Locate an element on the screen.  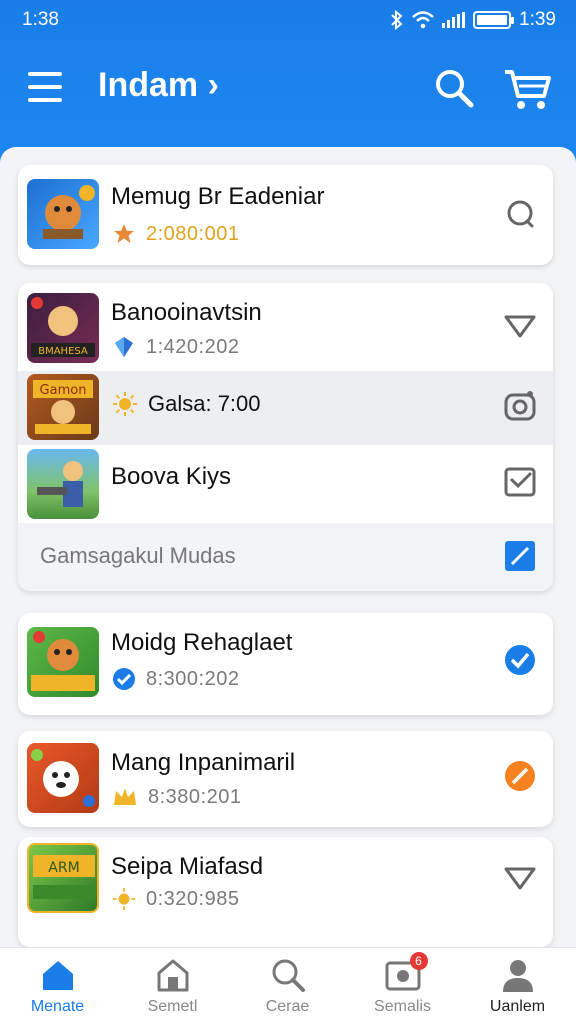
game-score: 8:380:201 is located at coordinates (195, 796).